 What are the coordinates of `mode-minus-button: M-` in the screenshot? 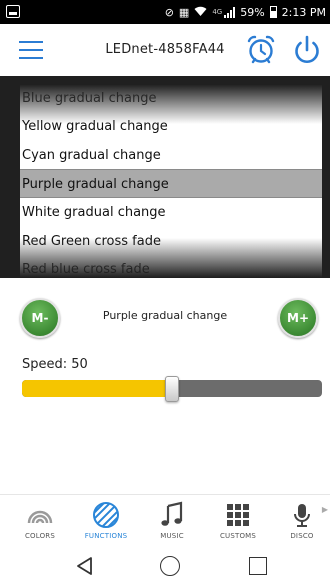 It's located at (40, 318).